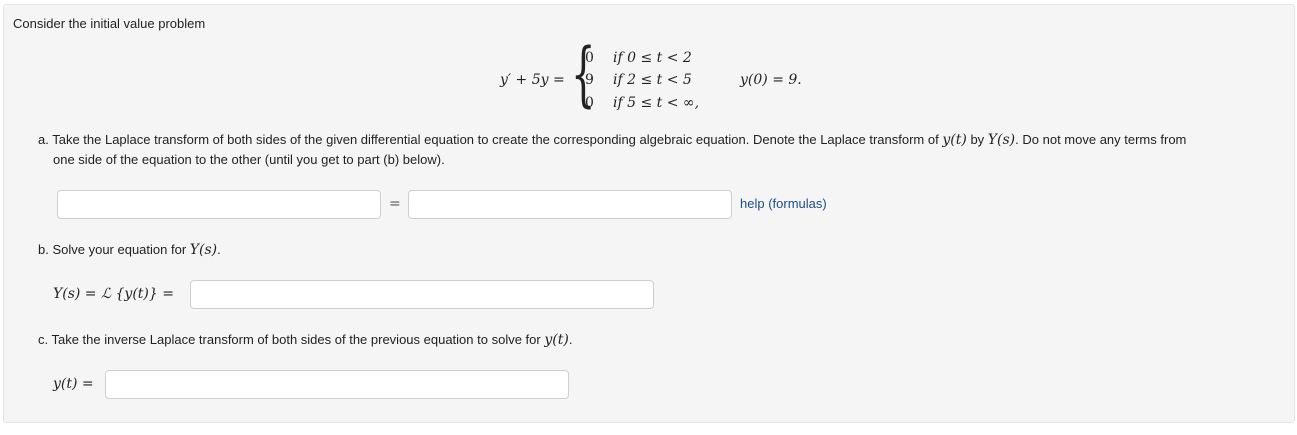 Image resolution: width=1297 pixels, height=435 pixels. What do you see at coordinates (652, 58) in the screenshot?
I see `case-condition: if 0 ≤ t < 2` at bounding box center [652, 58].